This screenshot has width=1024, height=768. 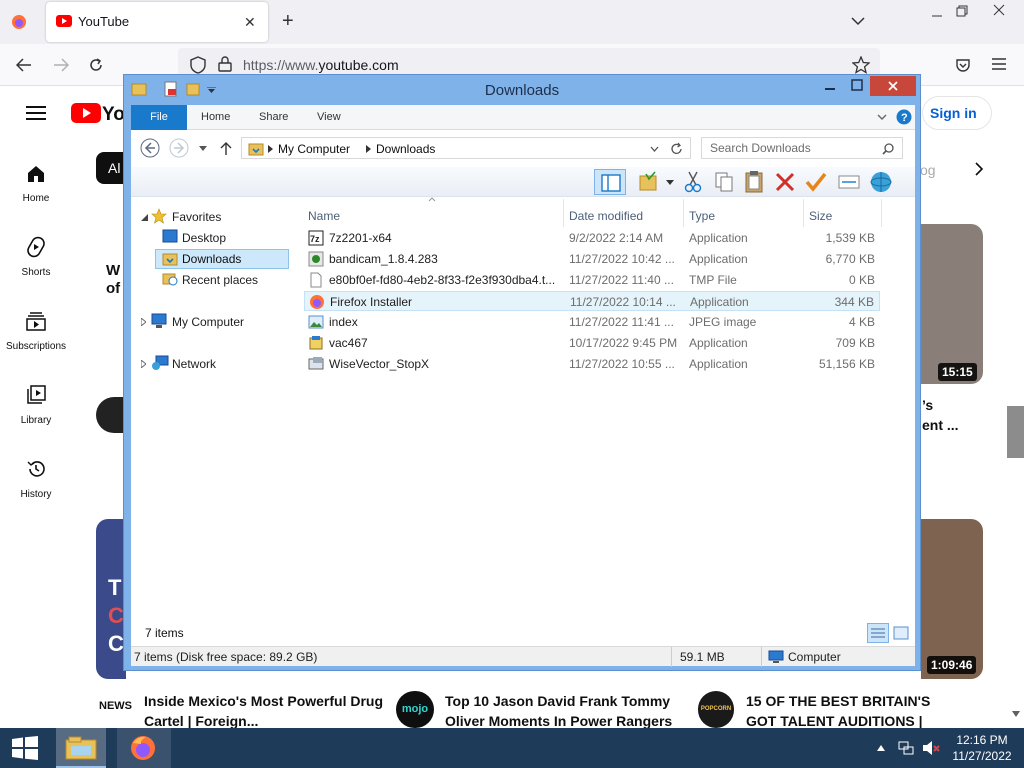 I want to click on channel-avatar-mojo: mojo, so click(x=415, y=709).